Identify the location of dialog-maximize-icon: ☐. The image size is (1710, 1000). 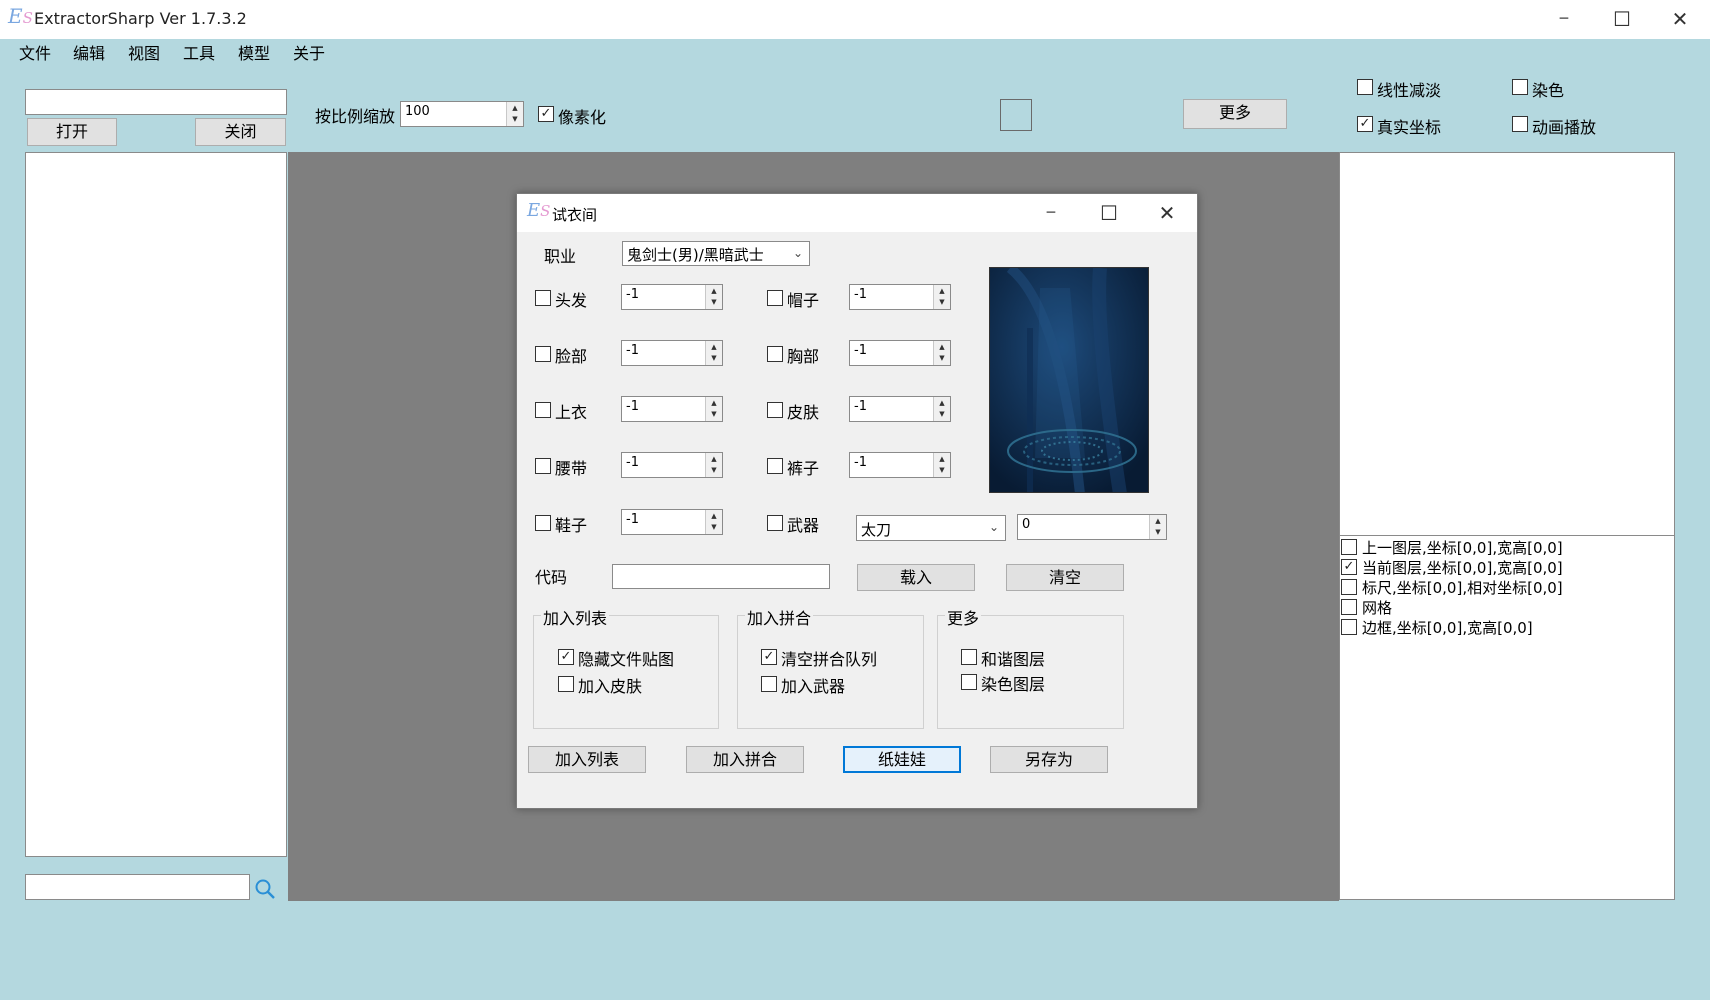
(1109, 213).